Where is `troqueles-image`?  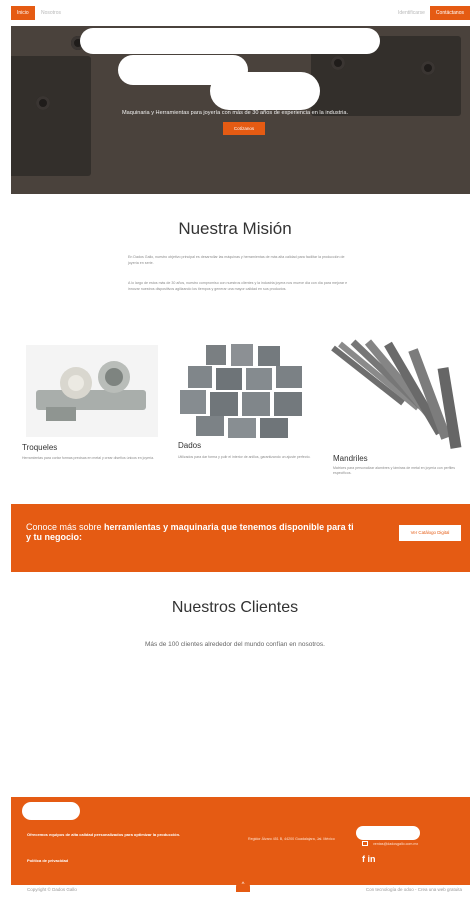 troqueles-image is located at coordinates (92, 391).